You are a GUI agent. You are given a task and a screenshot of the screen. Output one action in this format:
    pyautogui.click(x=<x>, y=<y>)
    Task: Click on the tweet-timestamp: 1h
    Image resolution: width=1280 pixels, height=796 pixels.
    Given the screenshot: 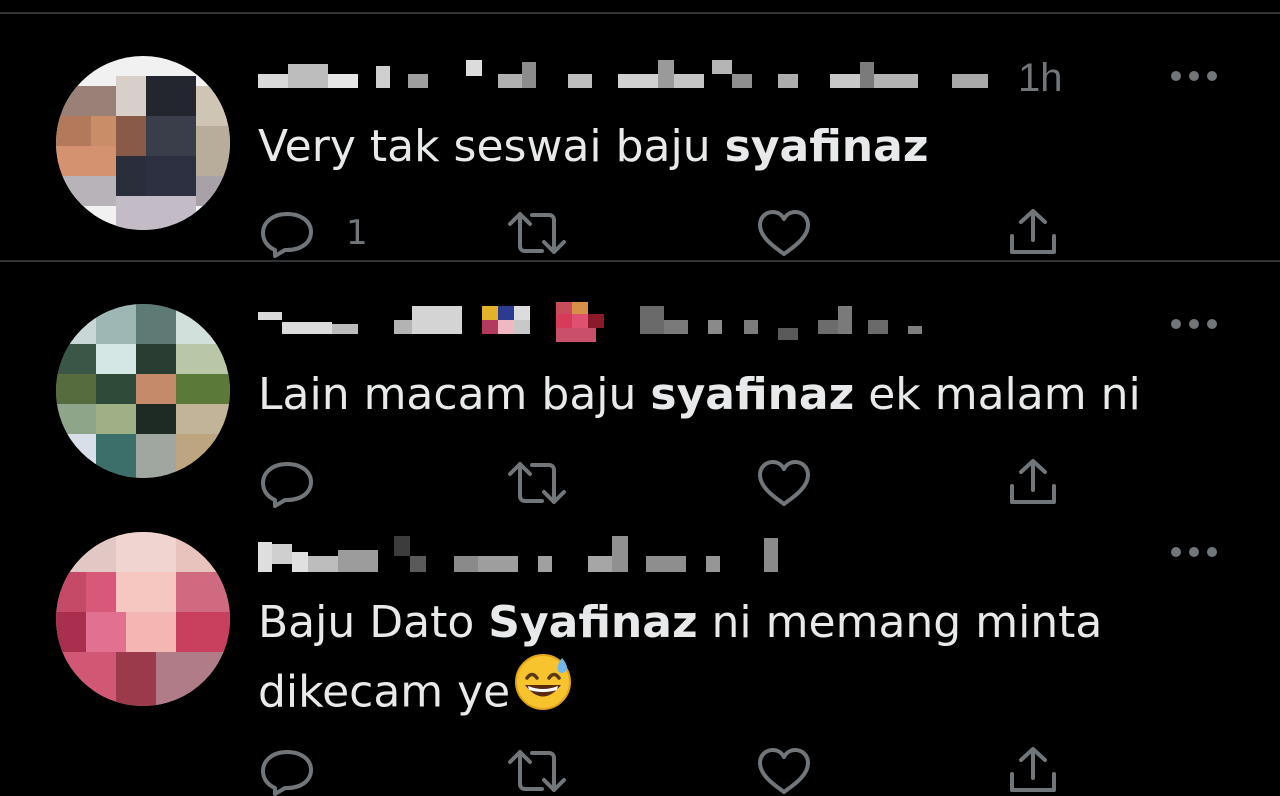 What is the action you would take?
    pyautogui.click(x=1040, y=78)
    